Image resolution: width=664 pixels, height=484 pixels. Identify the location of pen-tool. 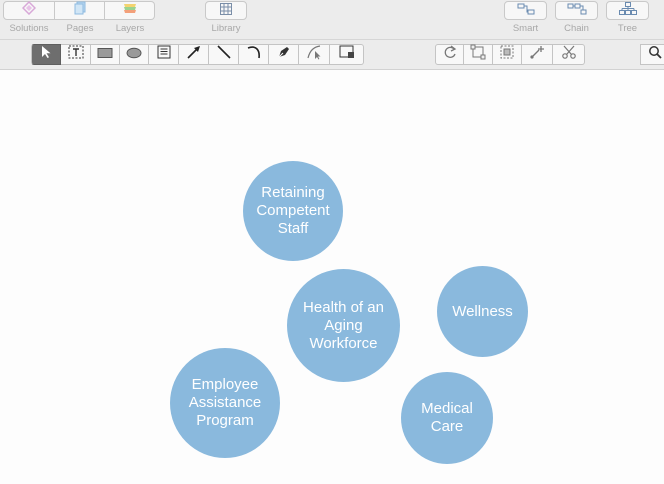
(284, 54).